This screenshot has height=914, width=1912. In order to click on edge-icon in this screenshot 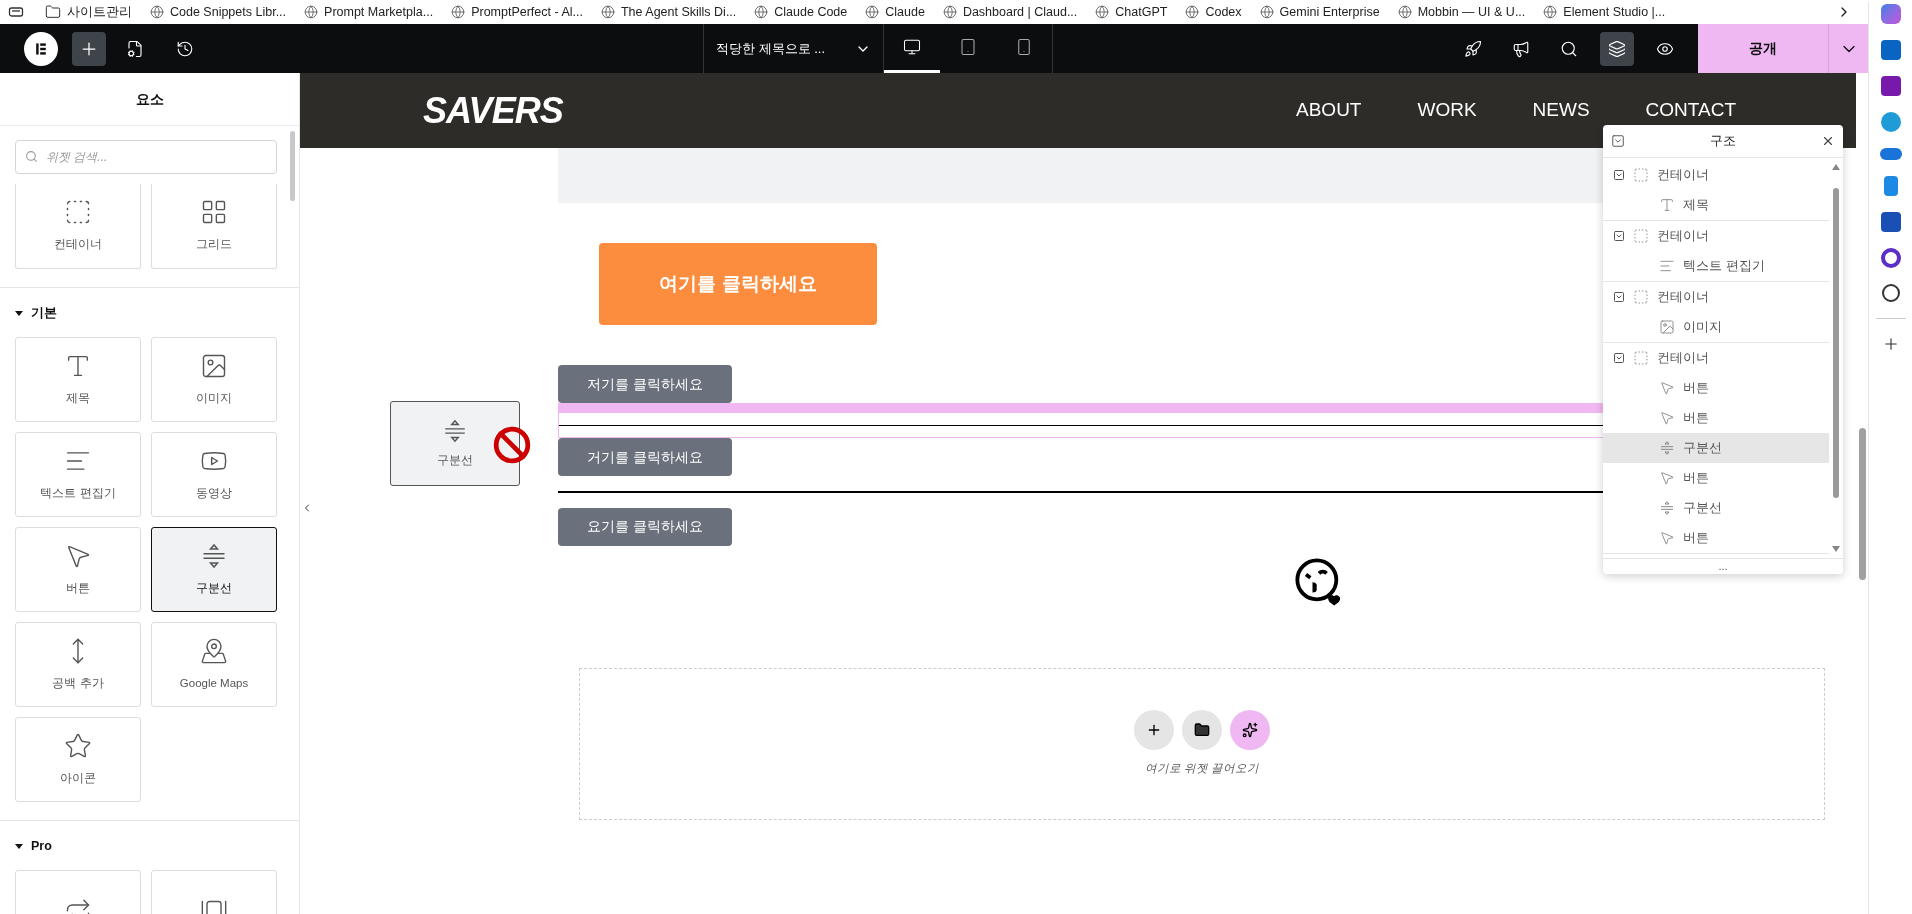, I will do `click(1890, 122)`.